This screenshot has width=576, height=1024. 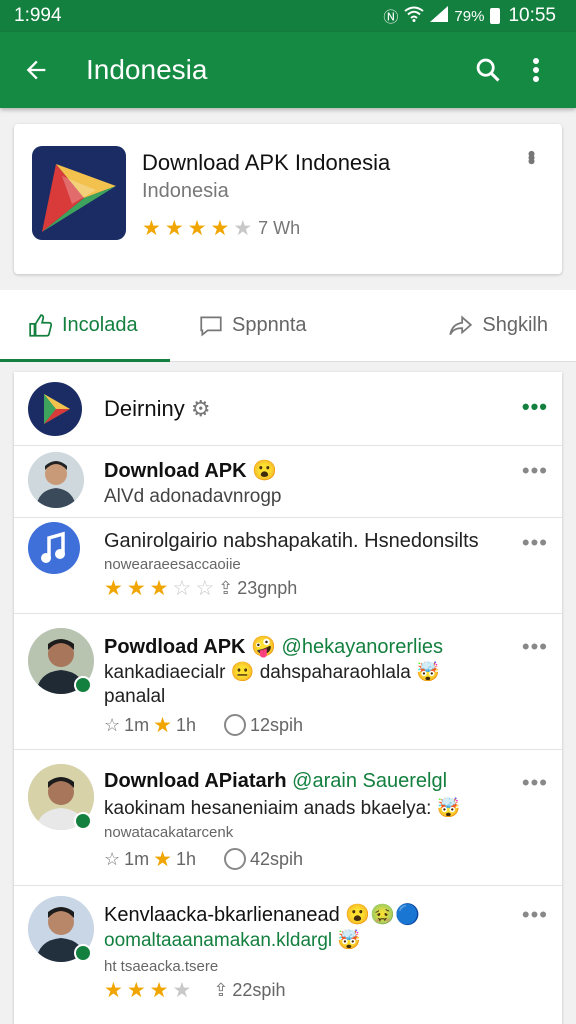 I want to click on mention-link: @hekayanorerlies, so click(x=363, y=647).